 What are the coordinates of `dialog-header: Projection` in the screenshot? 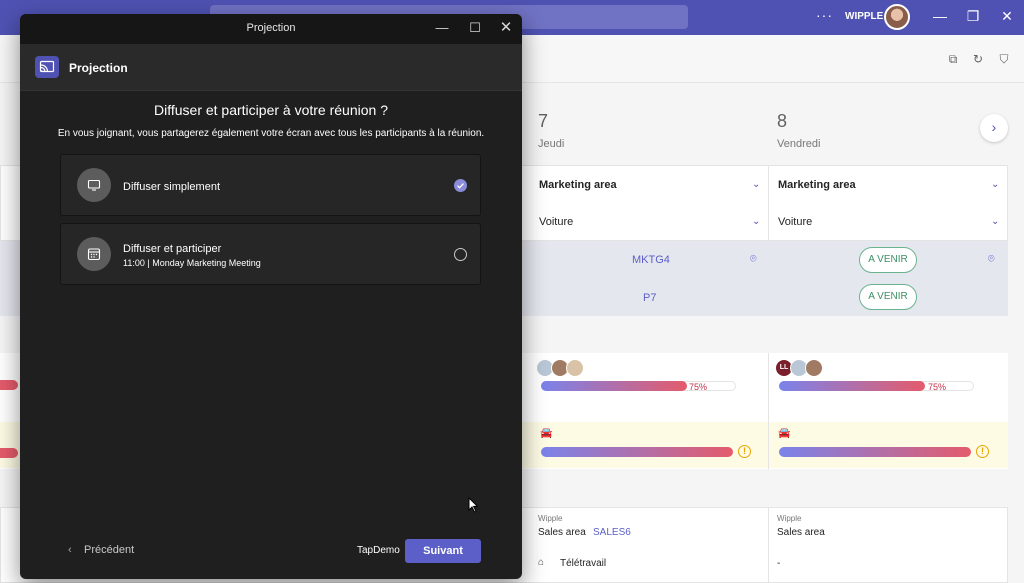 It's located at (271, 67).